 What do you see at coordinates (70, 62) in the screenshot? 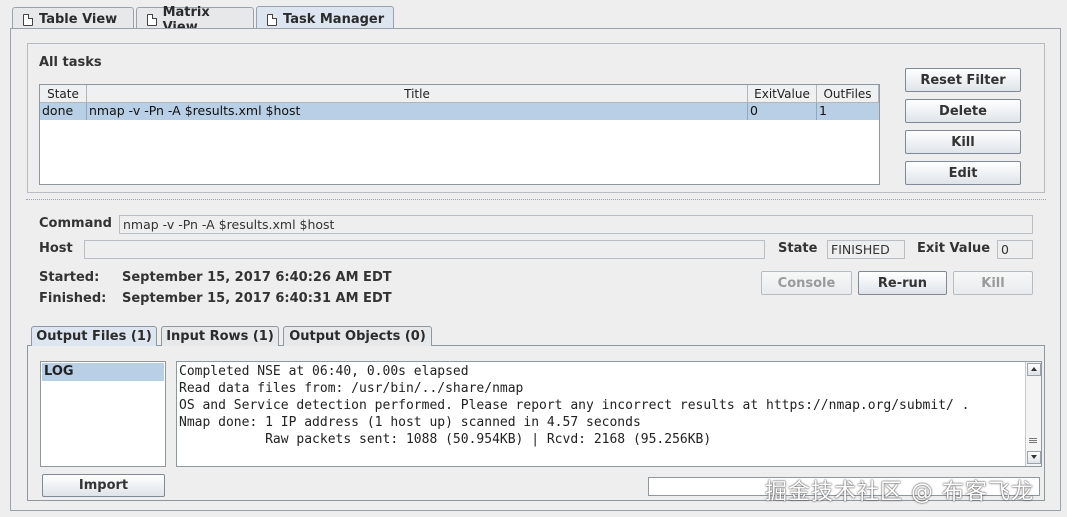
I see `all-tasks-title: All tasks` at bounding box center [70, 62].